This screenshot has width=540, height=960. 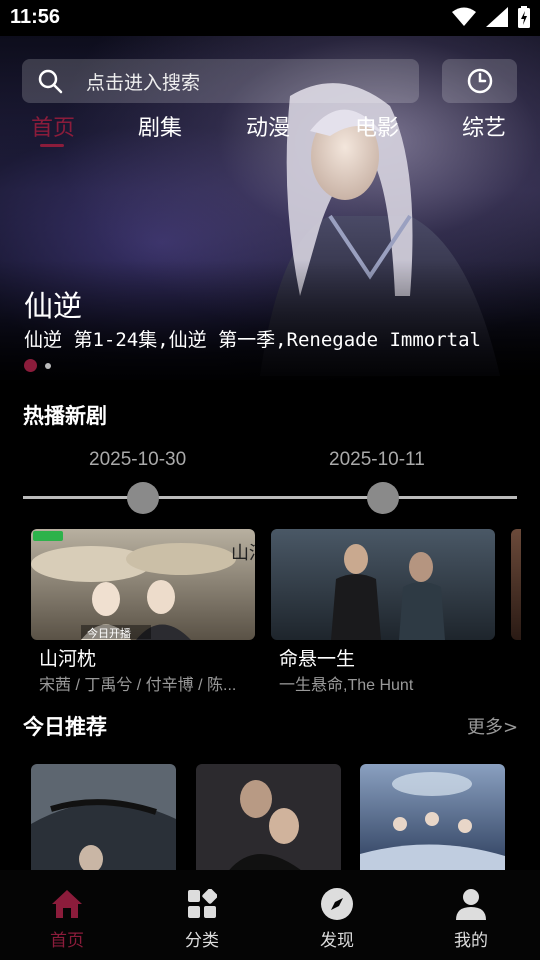 What do you see at coordinates (492, 726) in the screenshot?
I see `more-link: 更多>` at bounding box center [492, 726].